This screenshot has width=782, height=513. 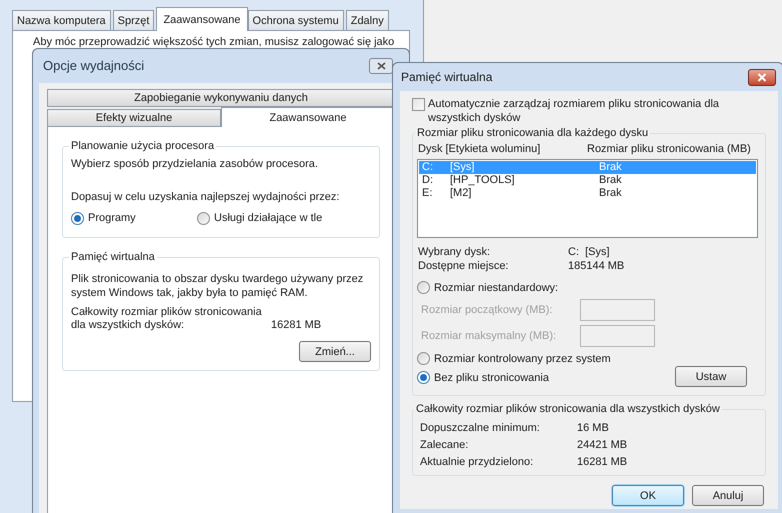 I want to click on set-button: Ustaw, so click(x=711, y=376).